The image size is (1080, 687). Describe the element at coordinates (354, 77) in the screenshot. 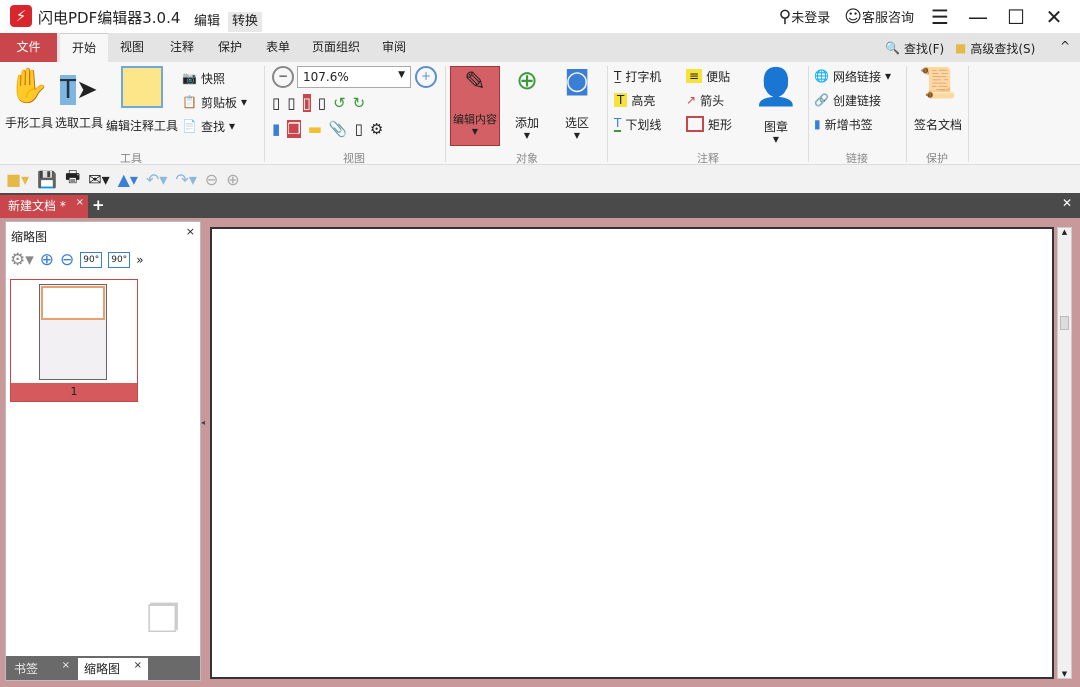

I see `zoom-select: 107.6% ▼` at that location.